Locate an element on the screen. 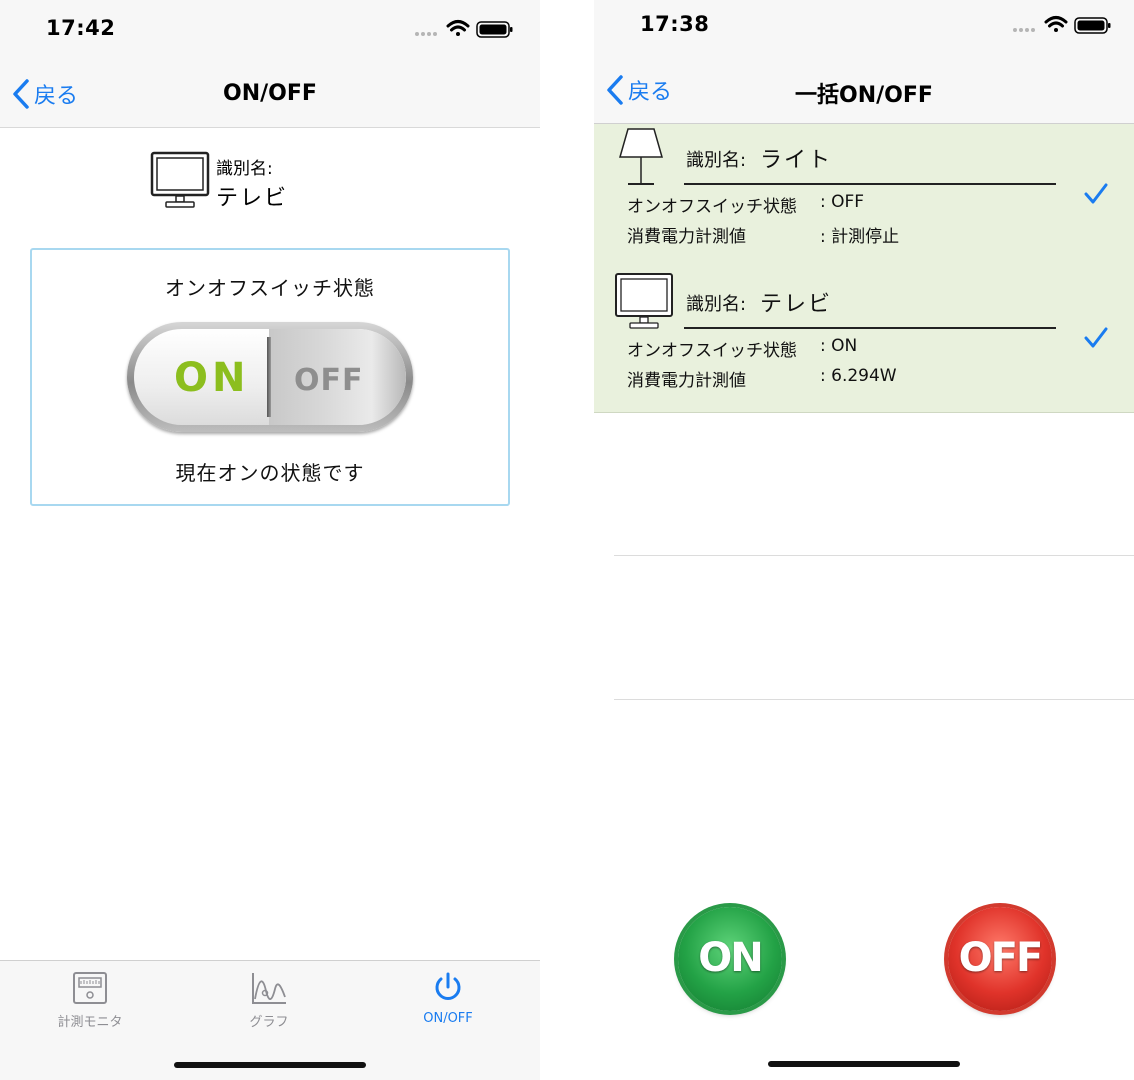  meter-icon is located at coordinates (90, 988).